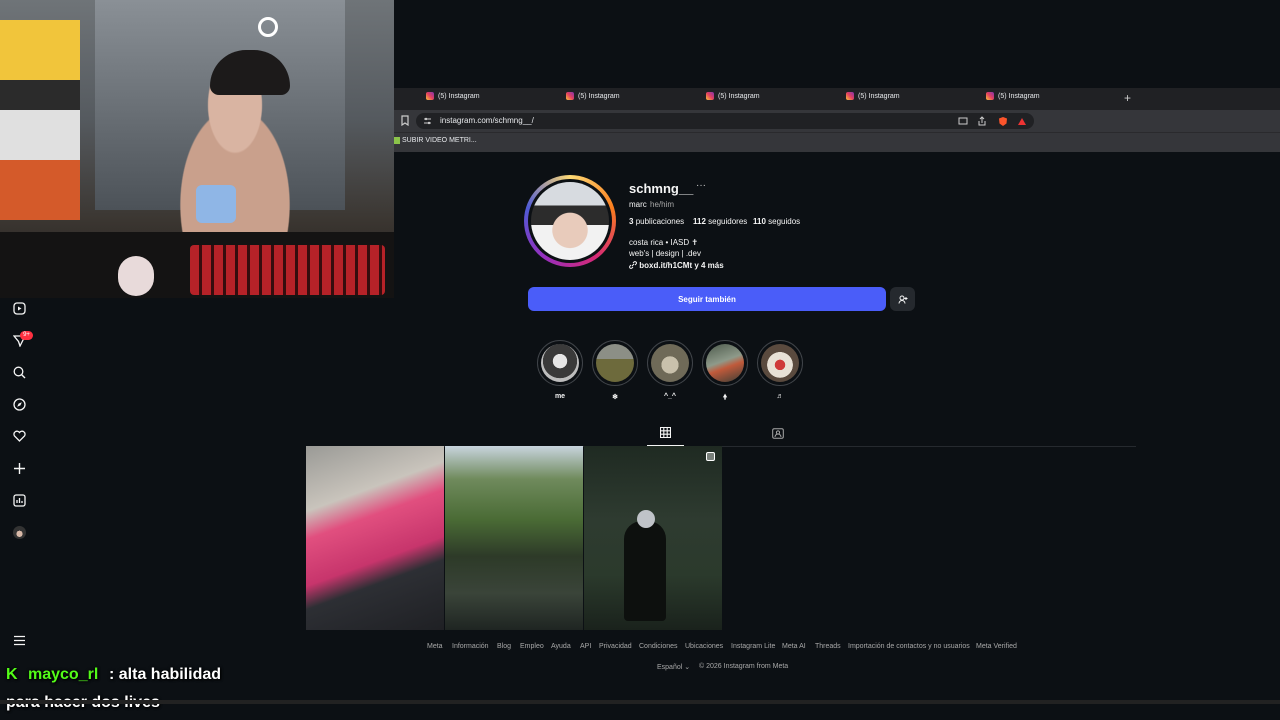 This screenshot has width=1280, height=720. I want to click on highlight-label: ♬, so click(780, 396).